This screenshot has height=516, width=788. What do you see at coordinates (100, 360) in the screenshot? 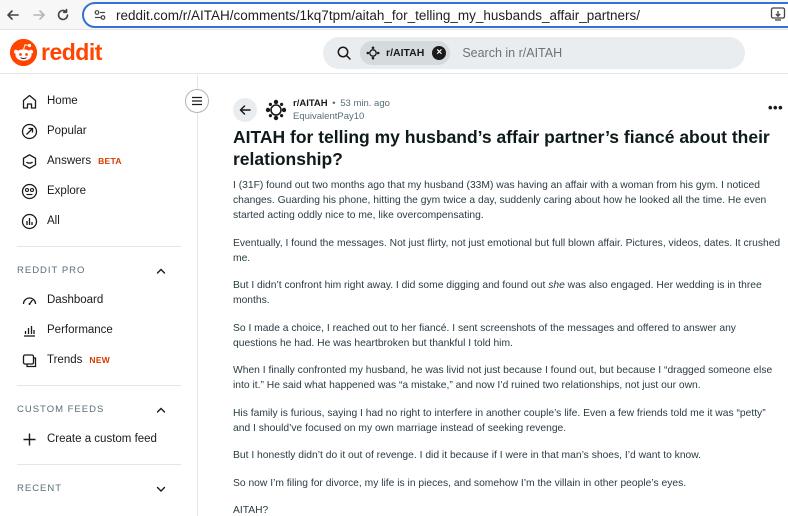
I see `new-badge: NEW` at bounding box center [100, 360].